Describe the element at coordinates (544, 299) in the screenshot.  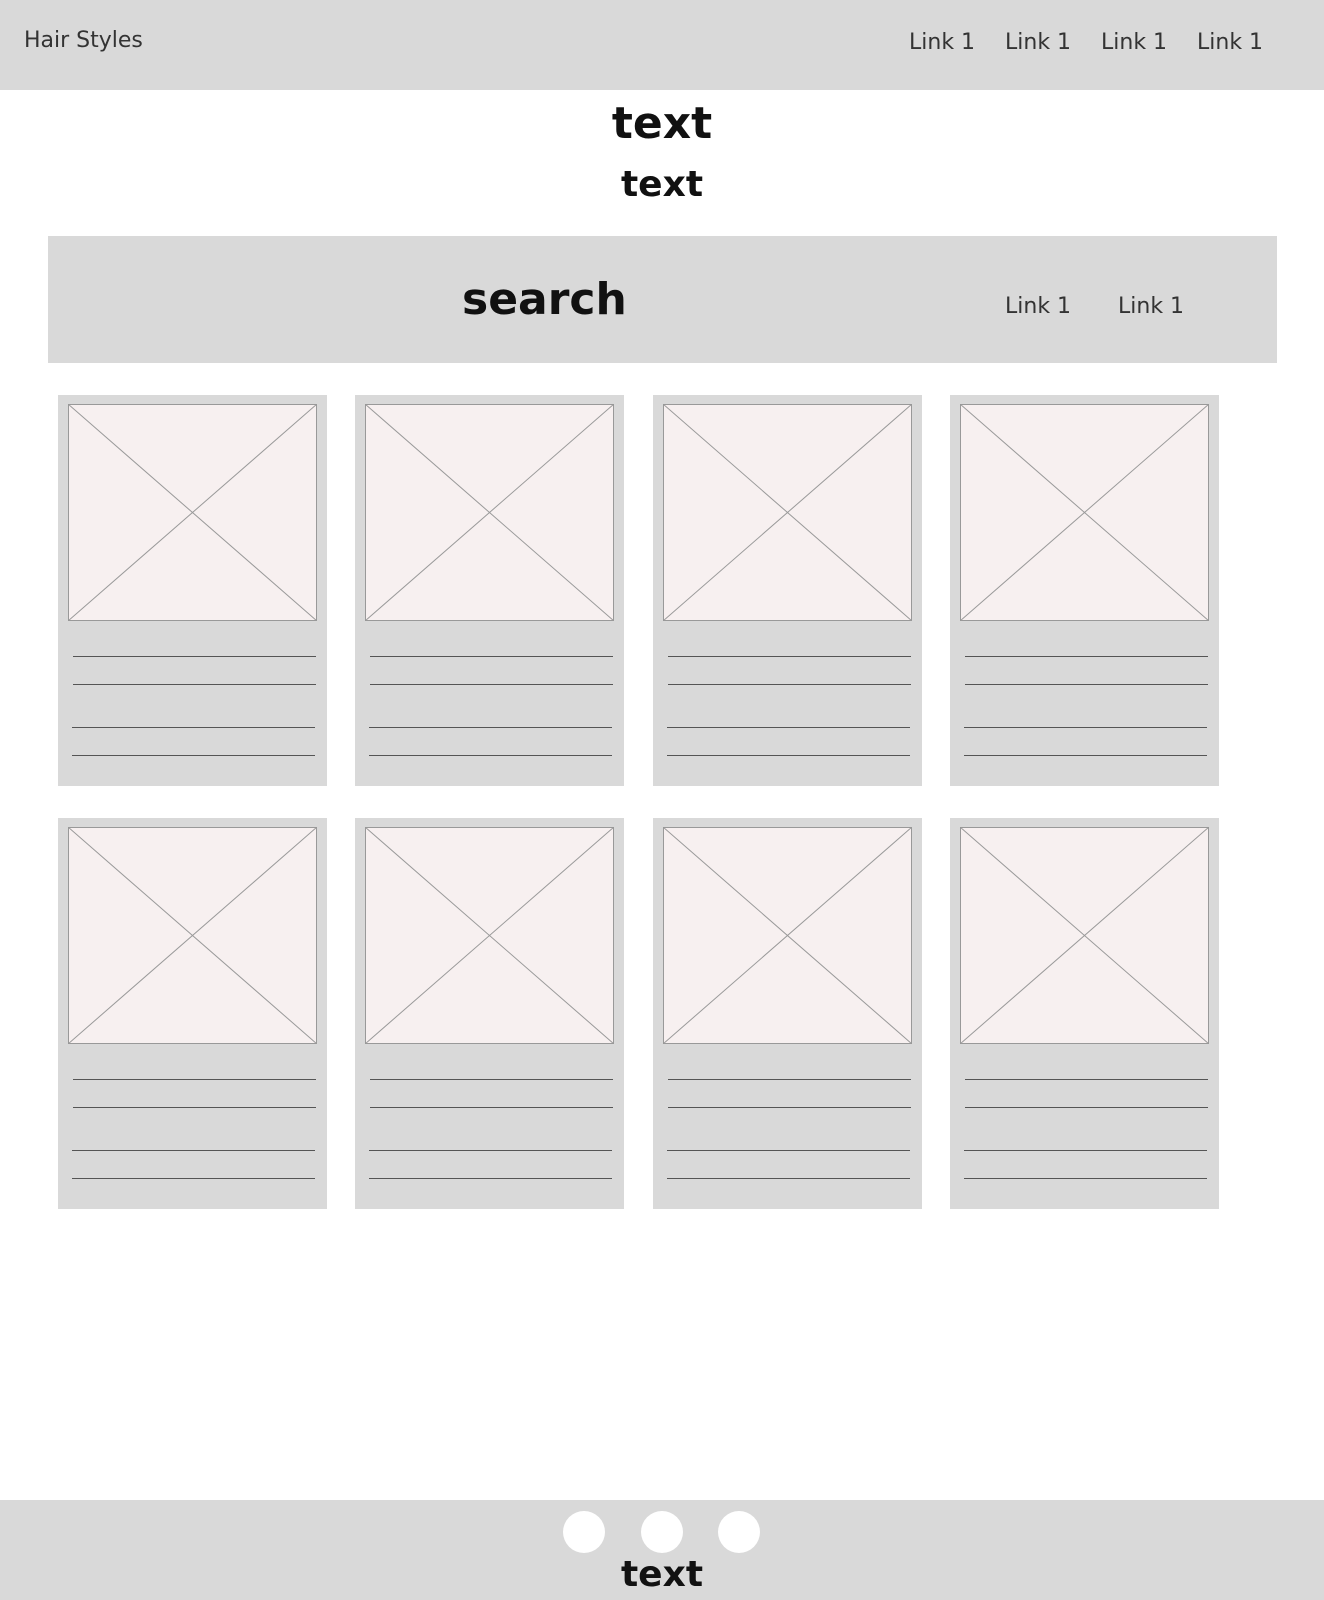
I see `search-button: search` at that location.